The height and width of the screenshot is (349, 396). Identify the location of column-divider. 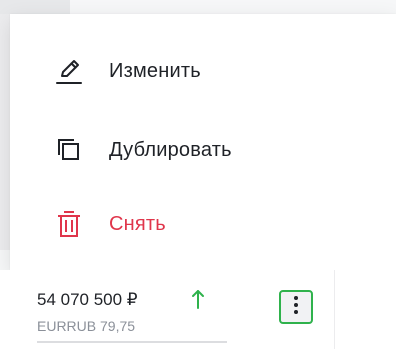
(334, 309).